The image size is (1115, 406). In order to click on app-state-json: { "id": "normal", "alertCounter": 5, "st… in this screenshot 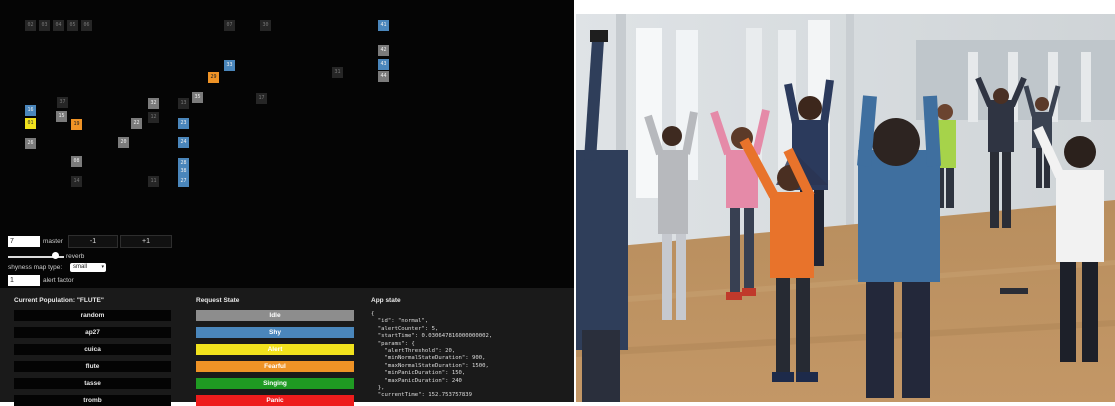, I will do `click(432, 355)`.